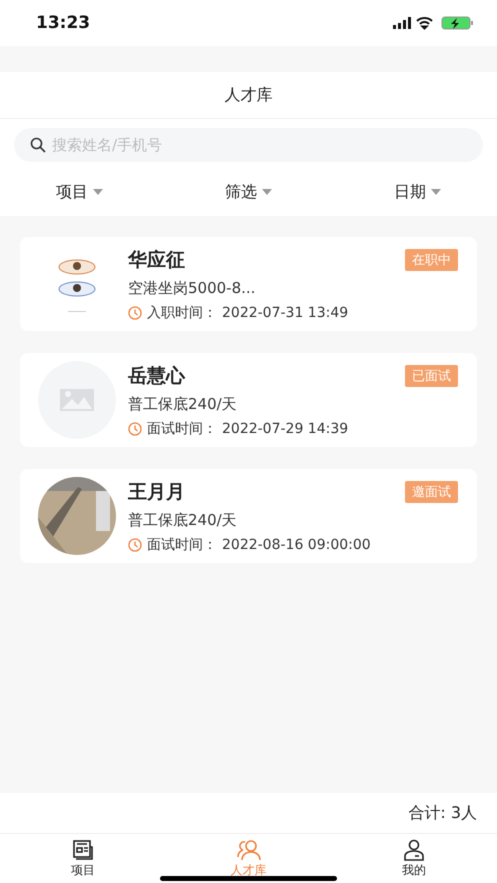 Image resolution: width=497 pixels, height=883 pixels. Describe the element at coordinates (248, 192) in the screenshot. I see `filter-dropdown: 筛选` at that location.